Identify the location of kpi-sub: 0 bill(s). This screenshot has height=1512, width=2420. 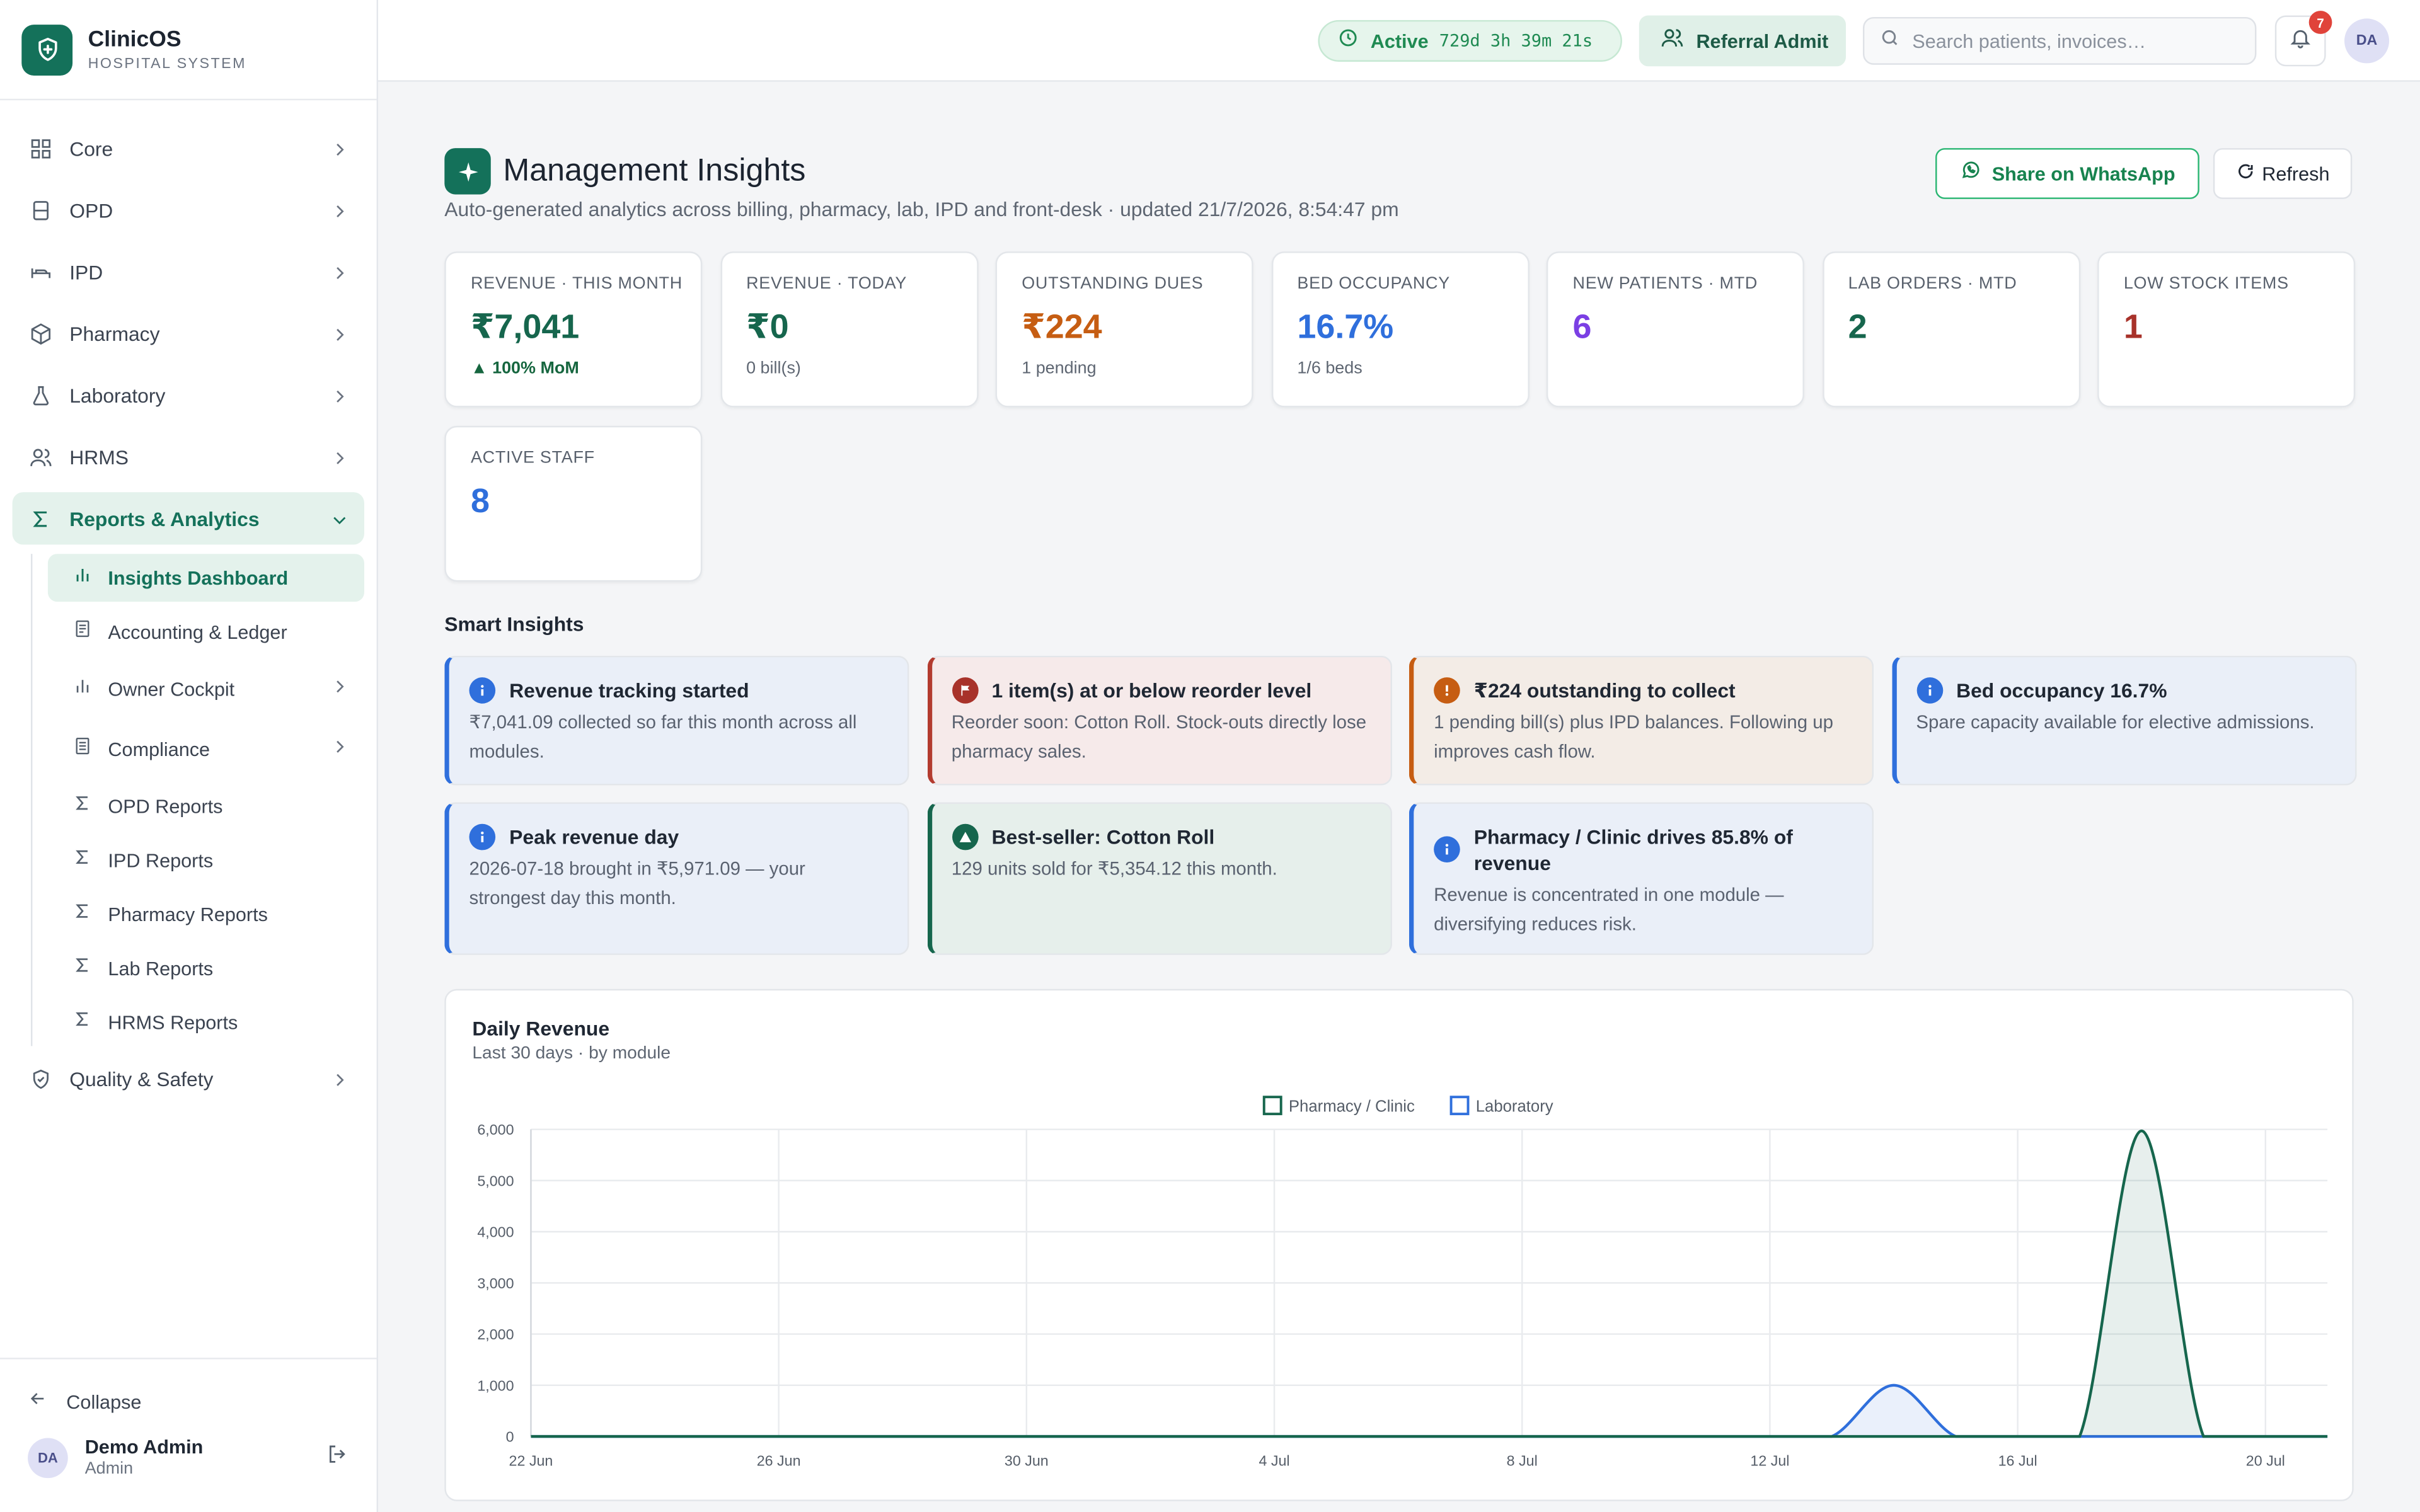
(774, 369).